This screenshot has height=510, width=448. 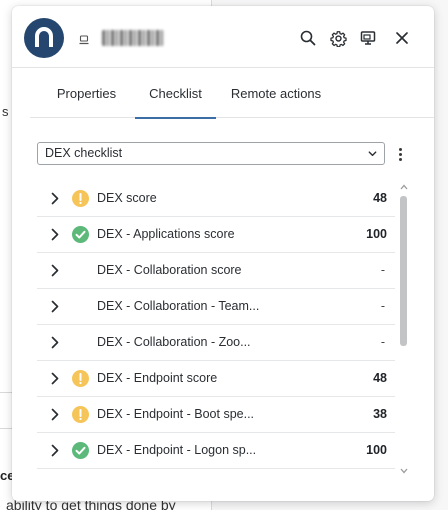 I want to click on tab-properties: Properties, so click(x=86, y=93).